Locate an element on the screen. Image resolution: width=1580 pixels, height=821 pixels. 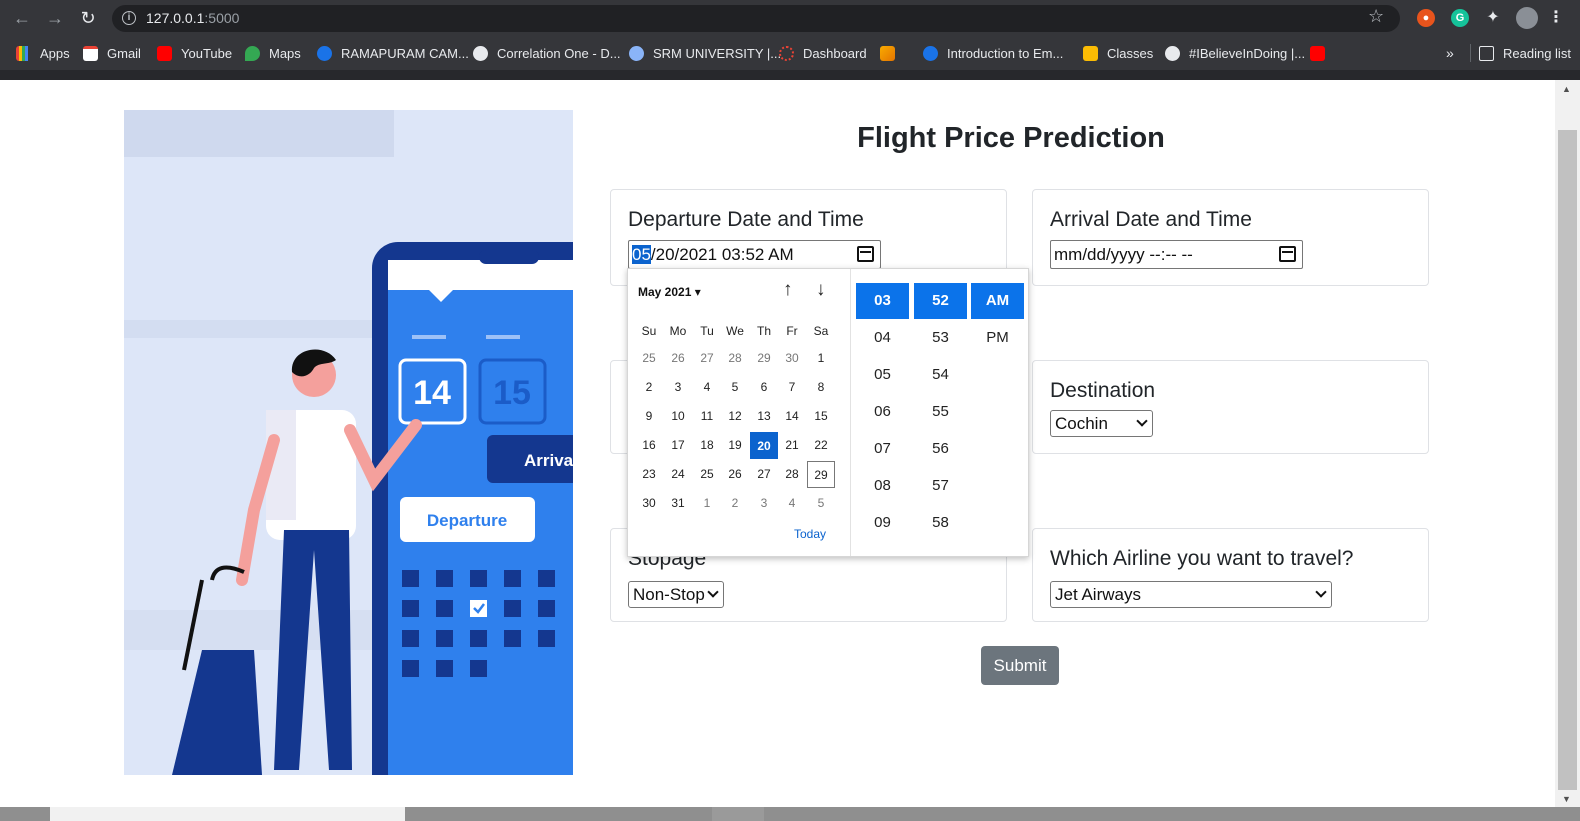
airline-select: Jet Airways is located at coordinates (1191, 594).